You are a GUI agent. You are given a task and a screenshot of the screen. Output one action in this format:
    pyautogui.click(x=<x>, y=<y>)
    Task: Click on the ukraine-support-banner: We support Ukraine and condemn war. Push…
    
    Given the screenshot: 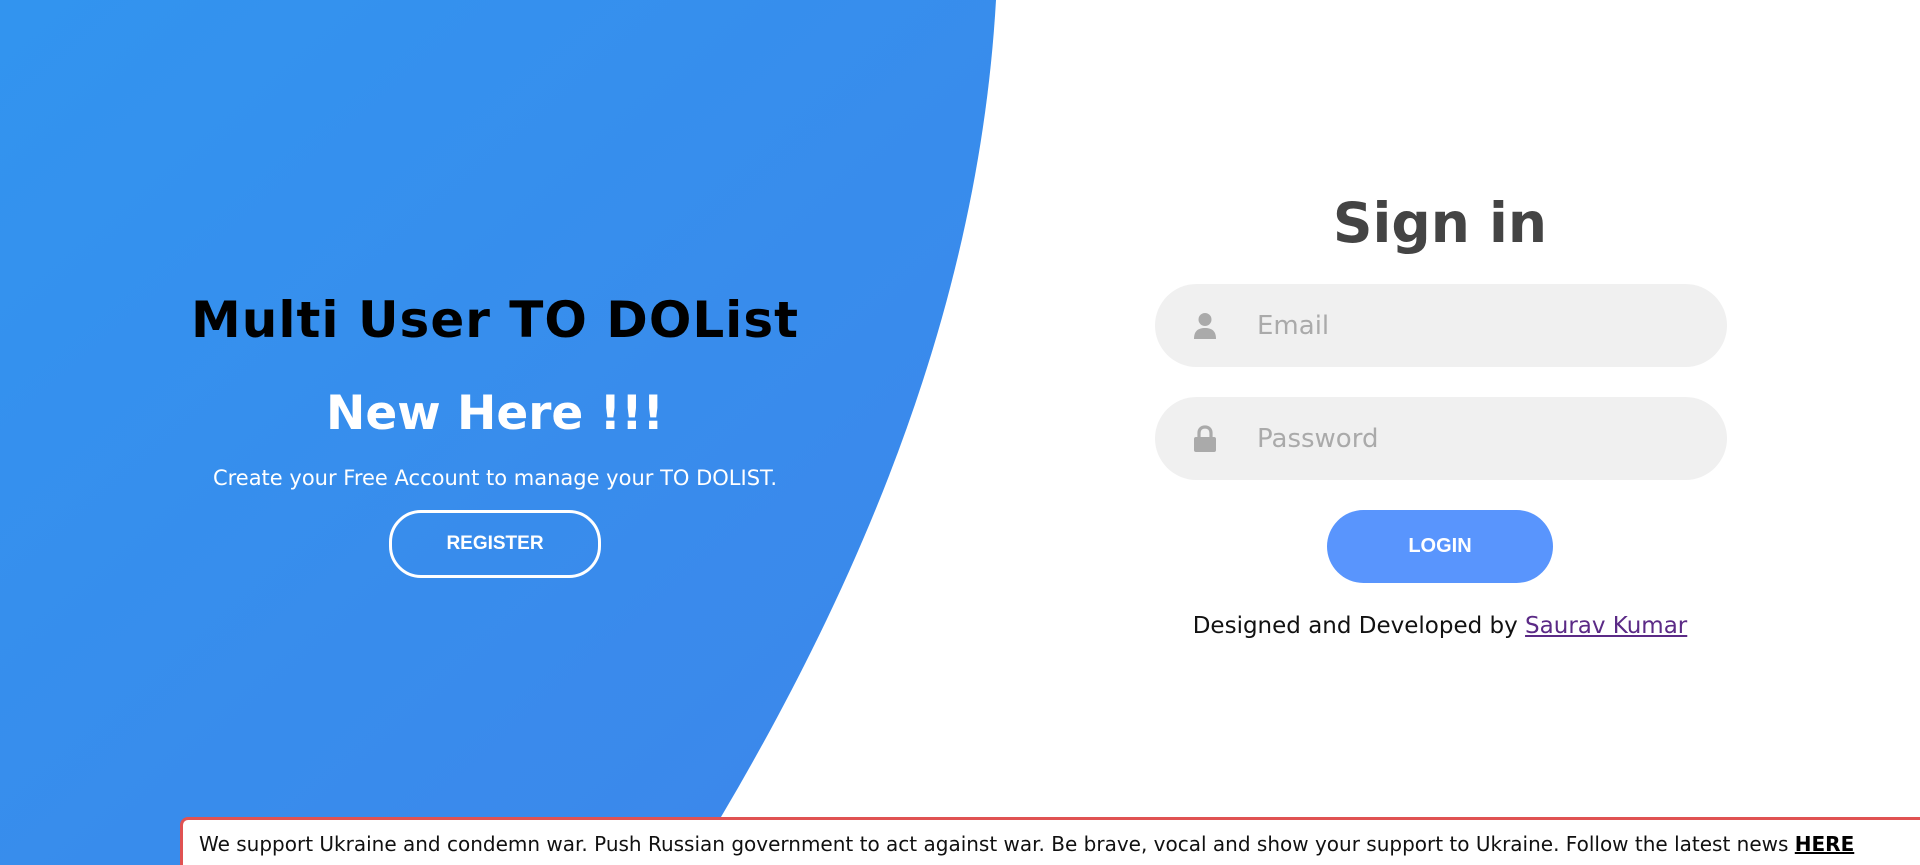 What is the action you would take?
    pyautogui.click(x=1050, y=841)
    